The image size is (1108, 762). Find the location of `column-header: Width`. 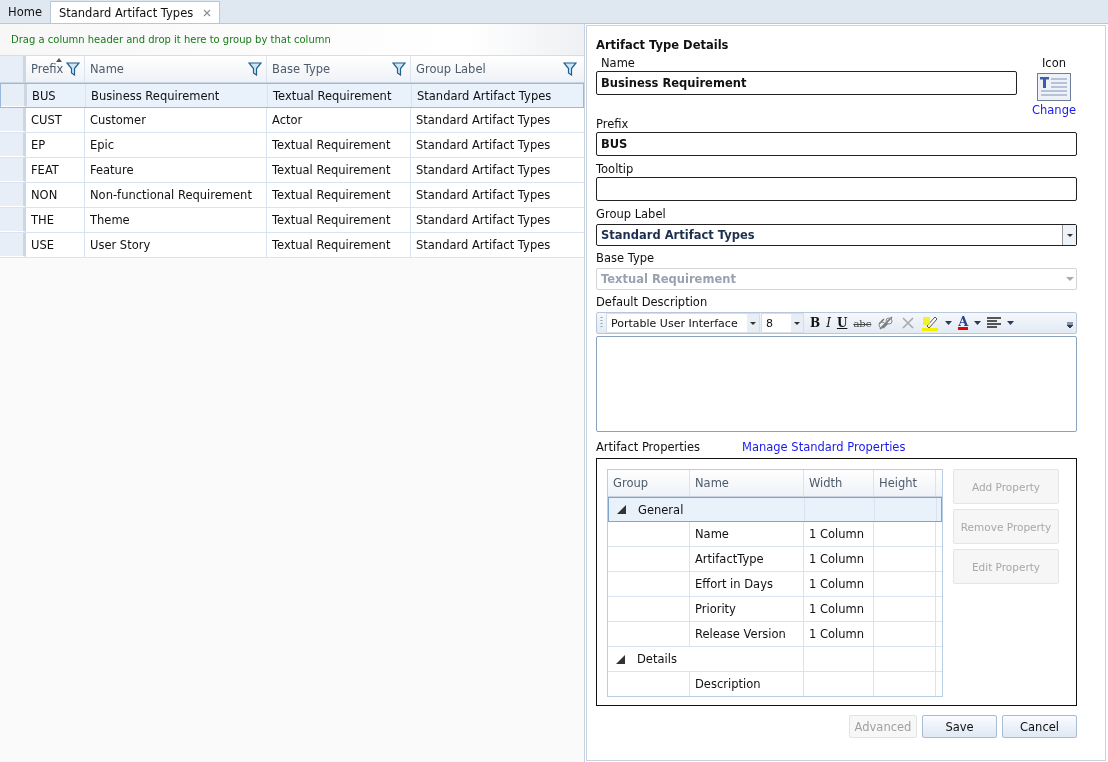

column-header: Width is located at coordinates (839, 483).